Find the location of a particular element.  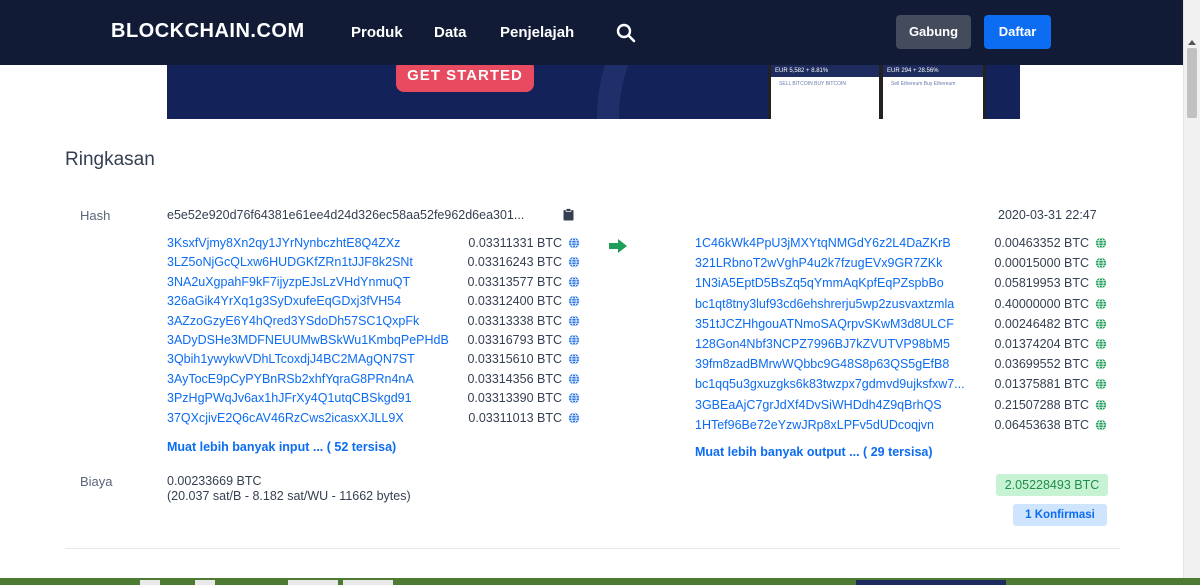

input-row-address-link: 3PzHgPWqJv6ax1hJFrXy4Q1utqCBSkgd91 is located at coordinates (312, 398).